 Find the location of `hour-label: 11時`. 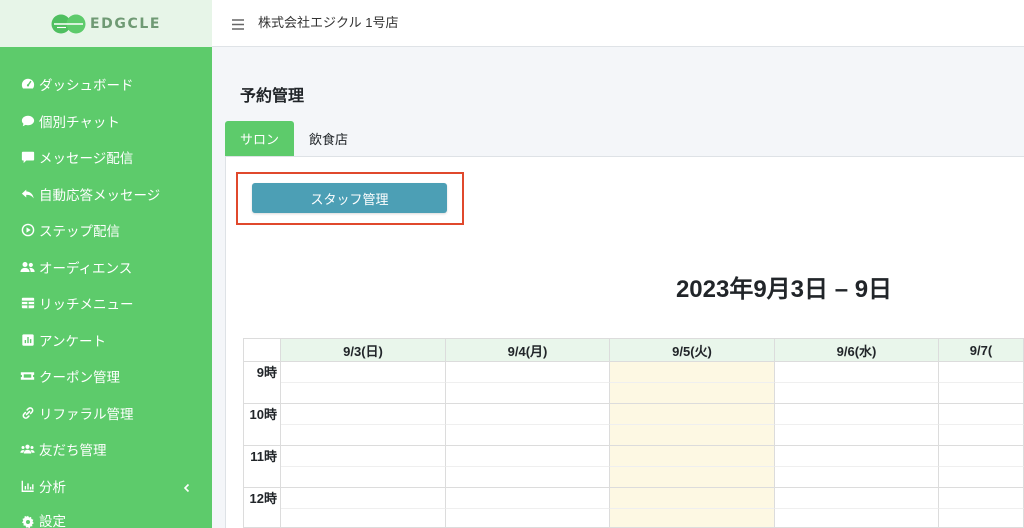

hour-label: 11時 is located at coordinates (262, 467).